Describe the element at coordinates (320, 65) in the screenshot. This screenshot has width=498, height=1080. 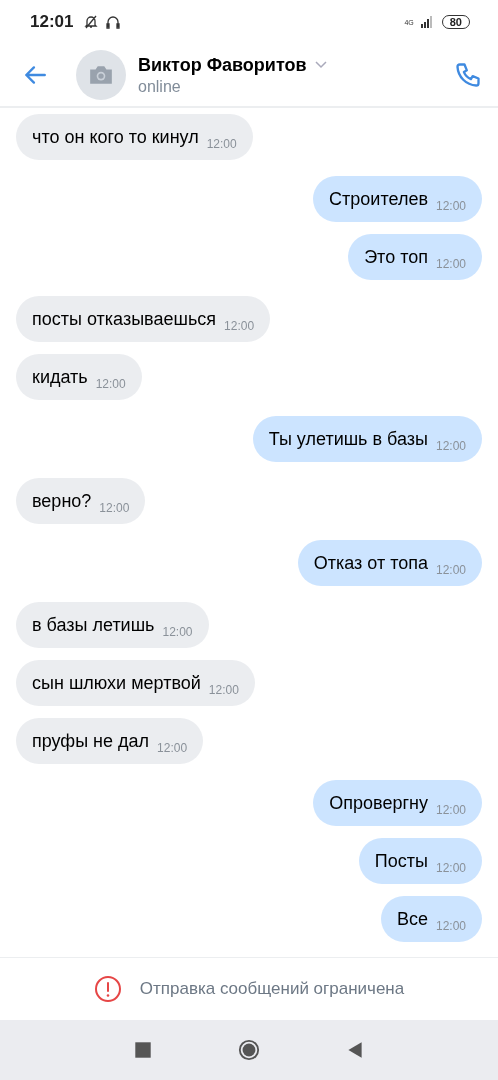
I see `chevron-down-icon` at that location.